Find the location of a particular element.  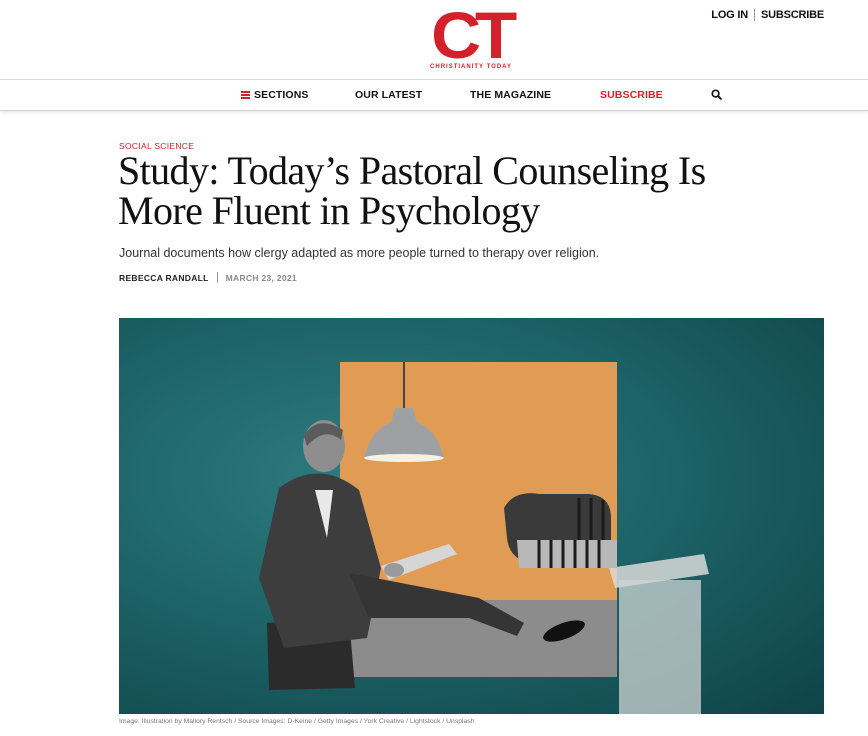

couch-seat is located at coordinates (567, 554).